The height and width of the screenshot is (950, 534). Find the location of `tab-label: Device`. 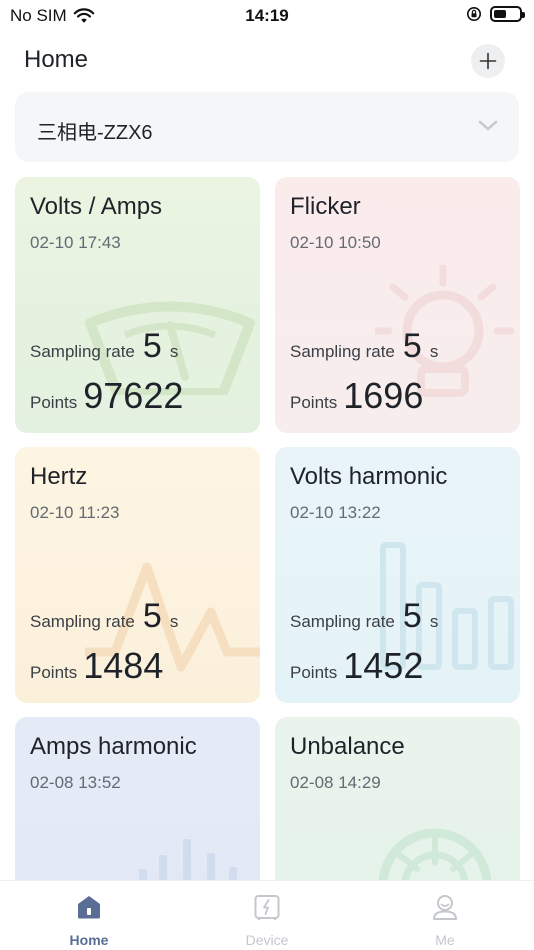

tab-label: Device is located at coordinates (267, 940).